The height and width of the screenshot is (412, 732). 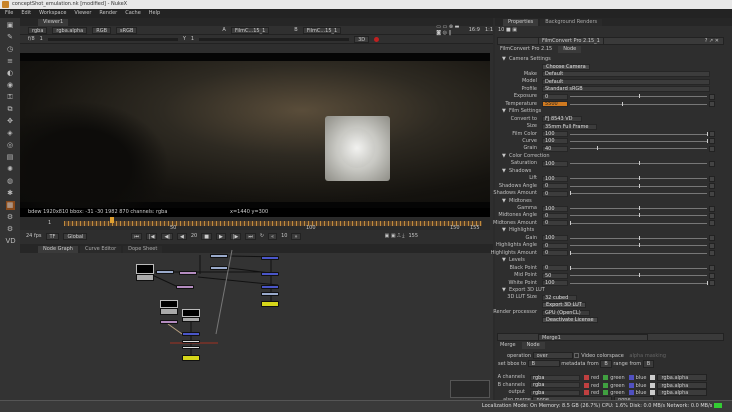 What do you see at coordinates (167, 236) in the screenshot?
I see `step-back-button: ◀|` at bounding box center [167, 236].